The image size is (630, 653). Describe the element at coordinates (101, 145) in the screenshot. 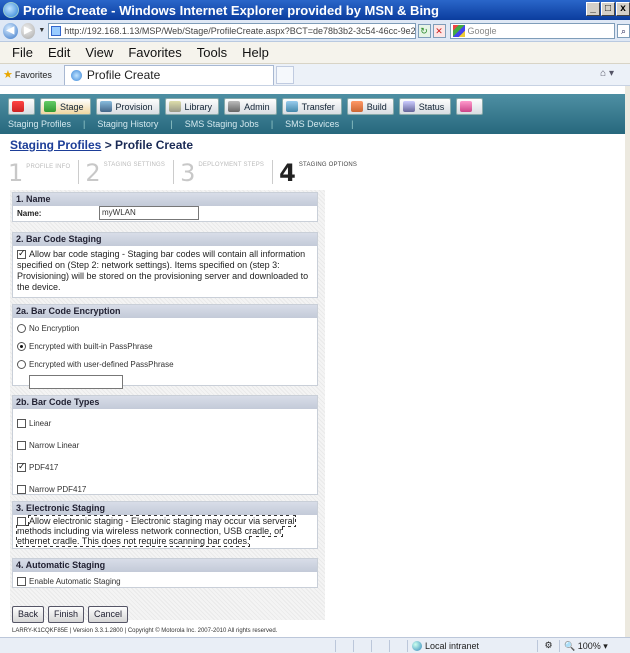

I see `breadcrumb: Staging Profiles > Profile Create` at that location.